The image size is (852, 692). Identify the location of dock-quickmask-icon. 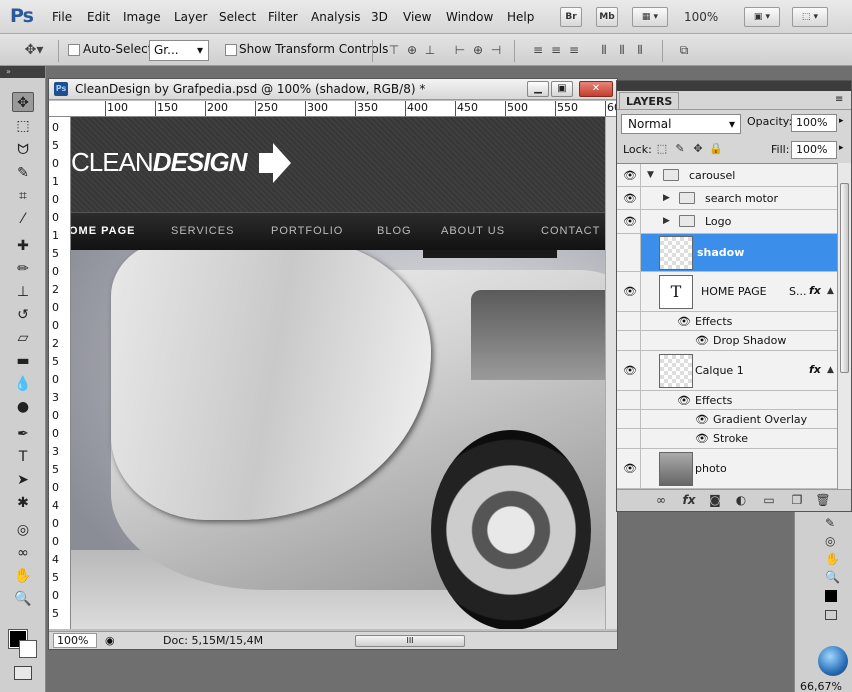
(831, 615).